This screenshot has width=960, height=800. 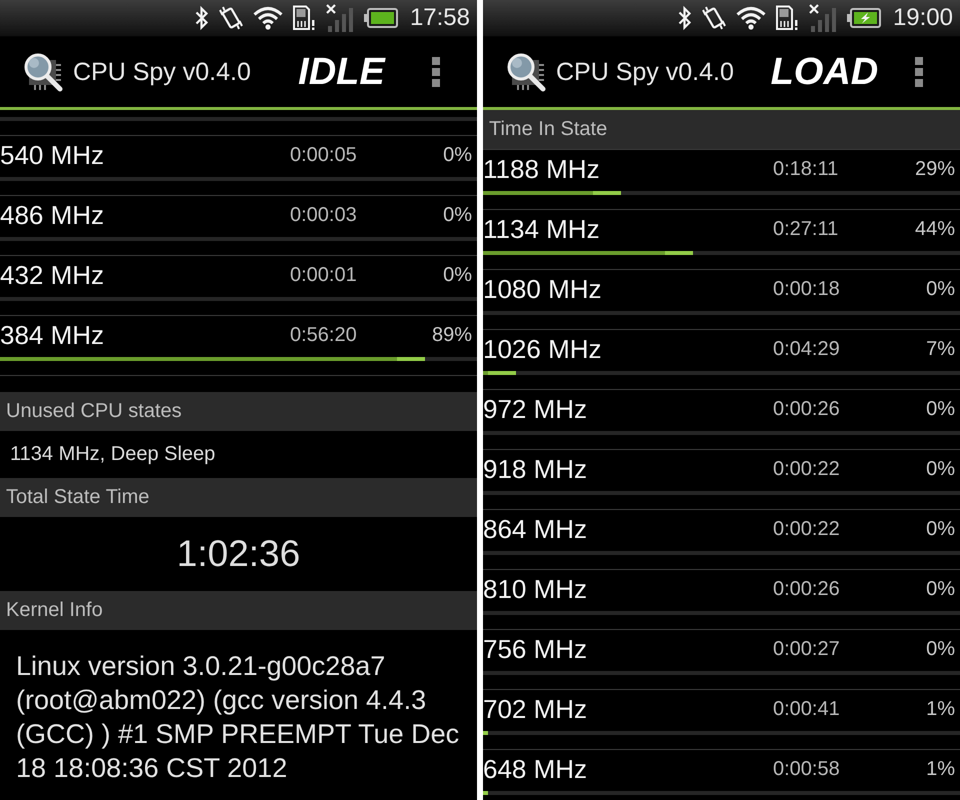 I want to click on percent-label: 29%, so click(x=934, y=169).